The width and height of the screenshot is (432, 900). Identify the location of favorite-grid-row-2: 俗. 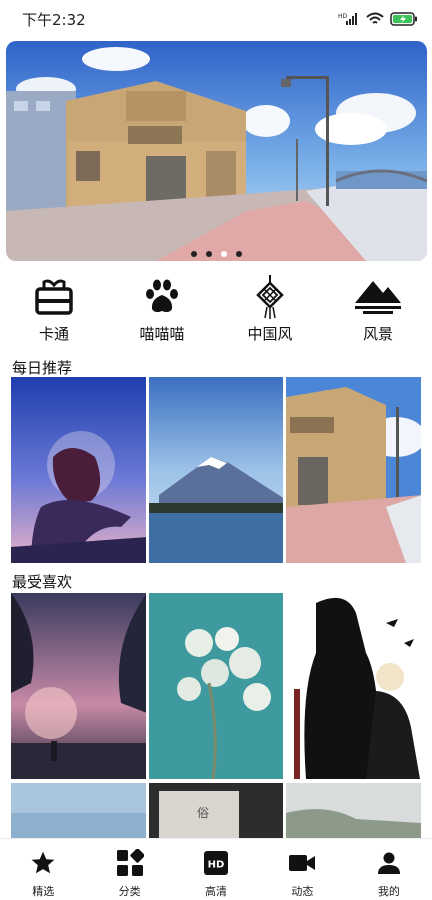
(216, 810).